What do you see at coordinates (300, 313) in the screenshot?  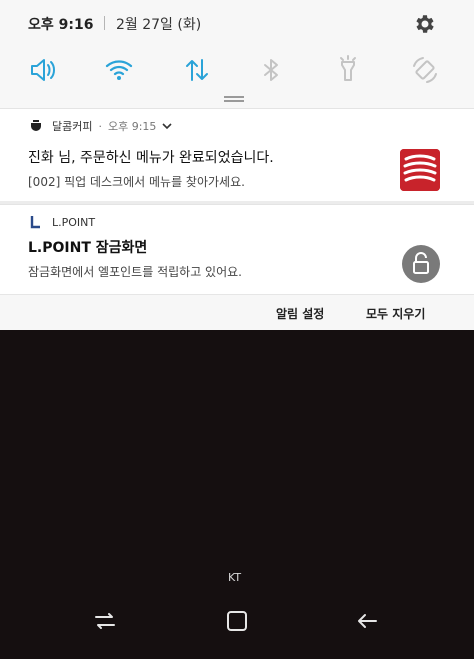 I see `notification-settings-button: 알림 설정` at bounding box center [300, 313].